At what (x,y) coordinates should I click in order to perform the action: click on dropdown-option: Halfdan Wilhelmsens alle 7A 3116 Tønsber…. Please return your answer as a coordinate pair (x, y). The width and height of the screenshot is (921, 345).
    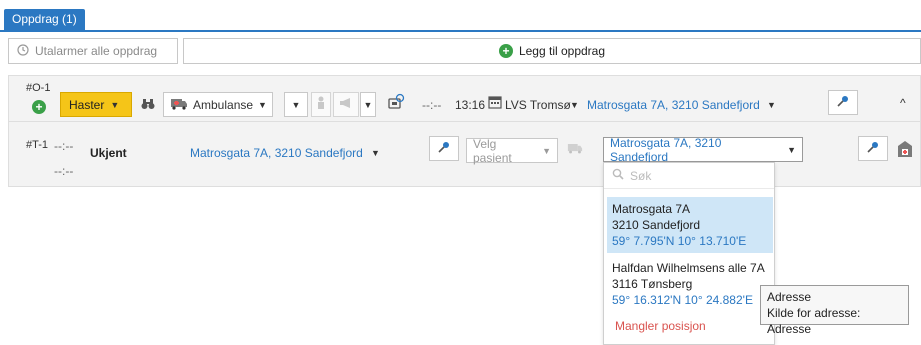
    Looking at the image, I should click on (690, 284).